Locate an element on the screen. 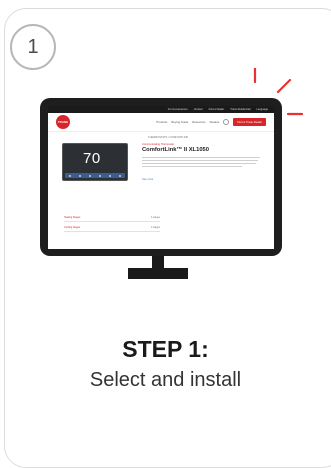 The width and height of the screenshot is (331, 468). monitor-stand-base is located at coordinates (158, 273).